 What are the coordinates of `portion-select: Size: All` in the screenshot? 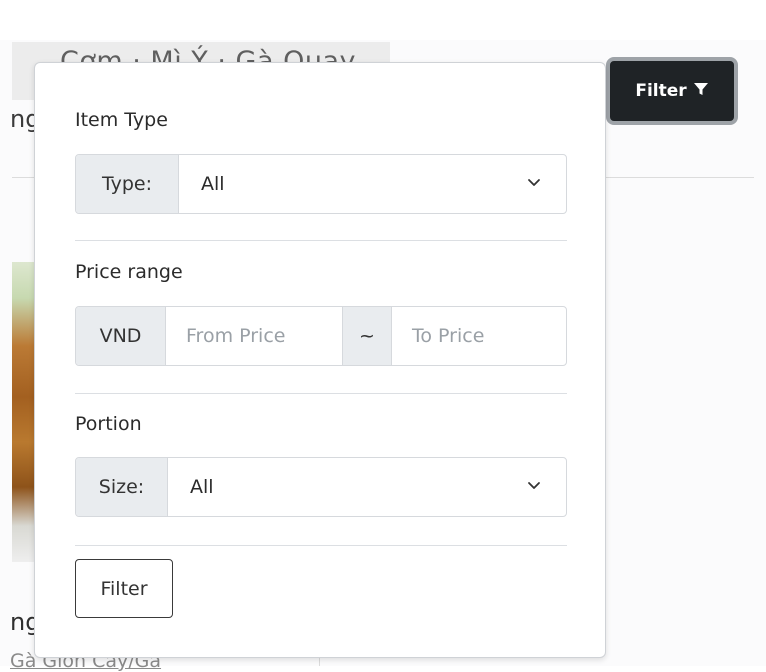 It's located at (321, 487).